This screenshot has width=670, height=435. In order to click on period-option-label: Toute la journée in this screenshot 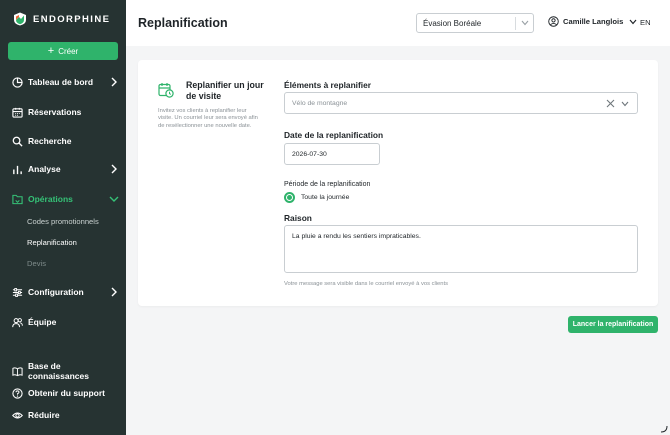, I will do `click(325, 197)`.